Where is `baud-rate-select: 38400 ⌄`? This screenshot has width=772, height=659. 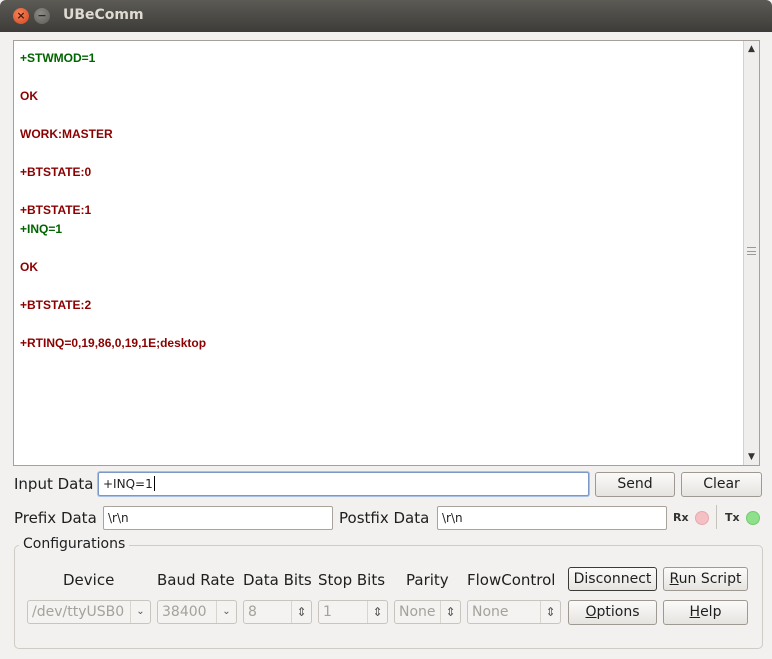 baud-rate-select: 38400 ⌄ is located at coordinates (197, 612).